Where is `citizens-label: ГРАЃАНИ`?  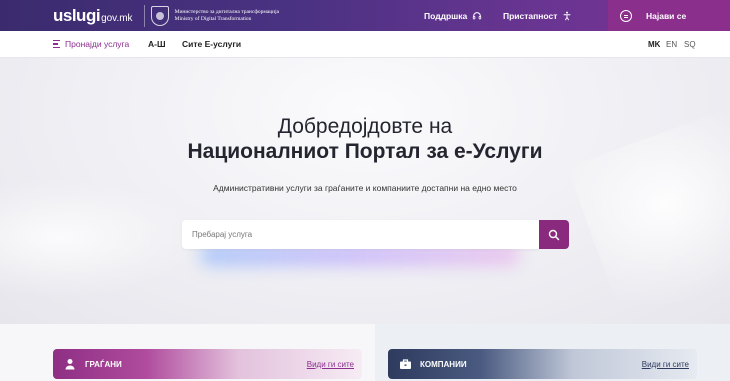 citizens-label: ГРАЃАНИ is located at coordinates (103, 364).